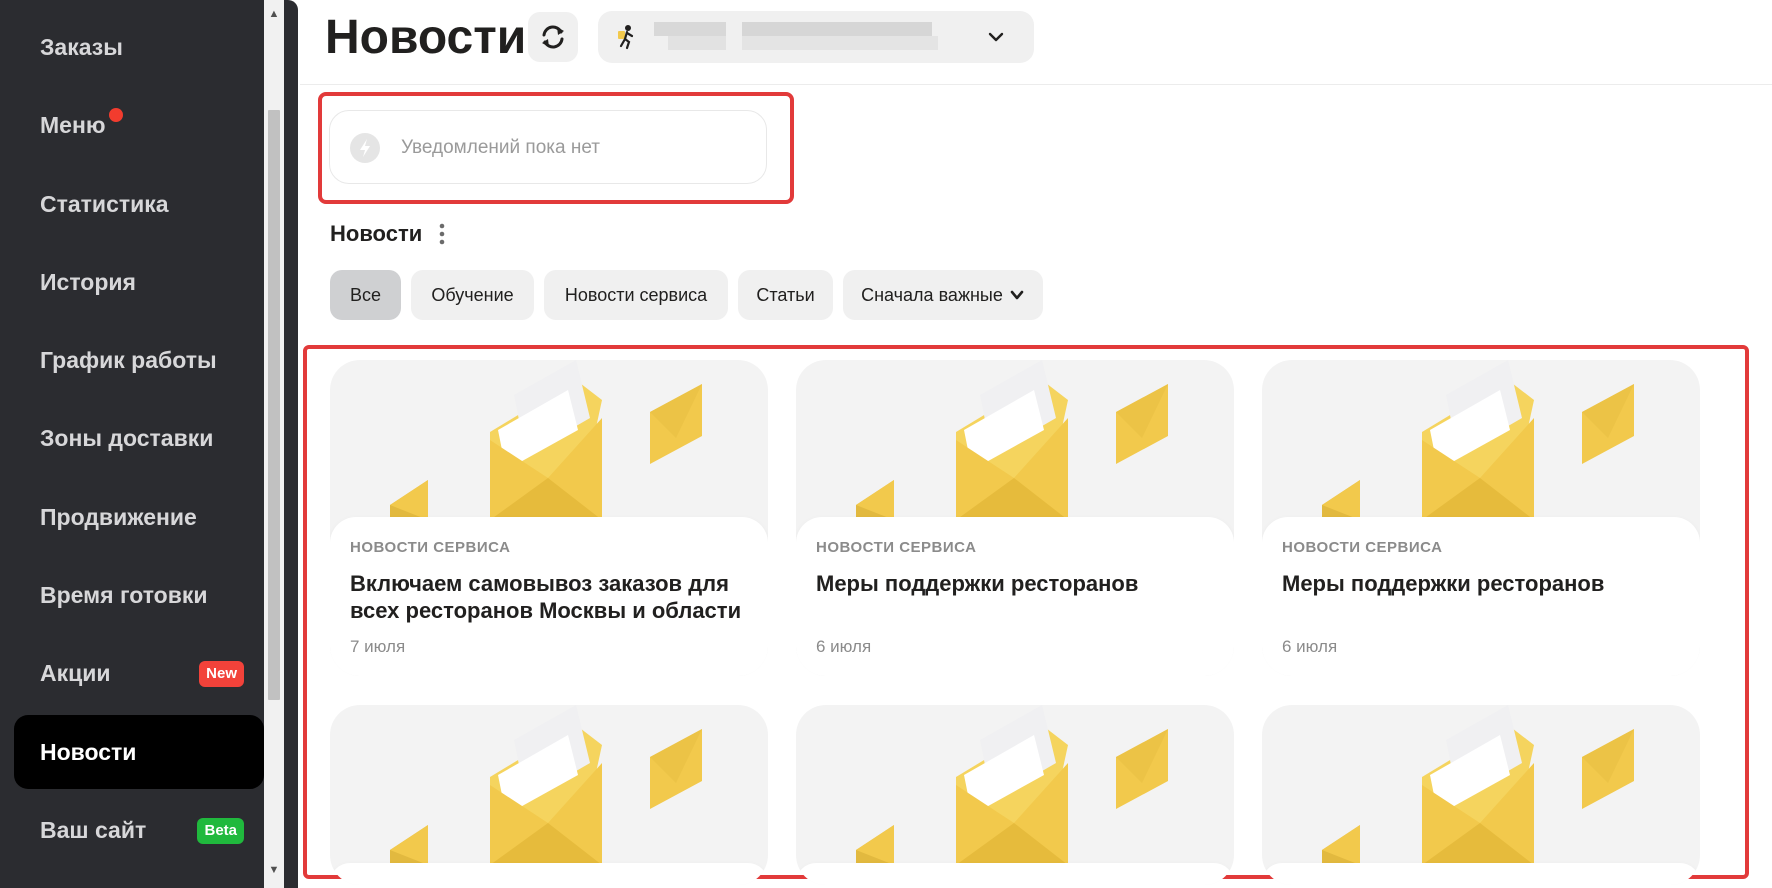  What do you see at coordinates (221, 674) in the screenshot?
I see `new-badge: New` at bounding box center [221, 674].